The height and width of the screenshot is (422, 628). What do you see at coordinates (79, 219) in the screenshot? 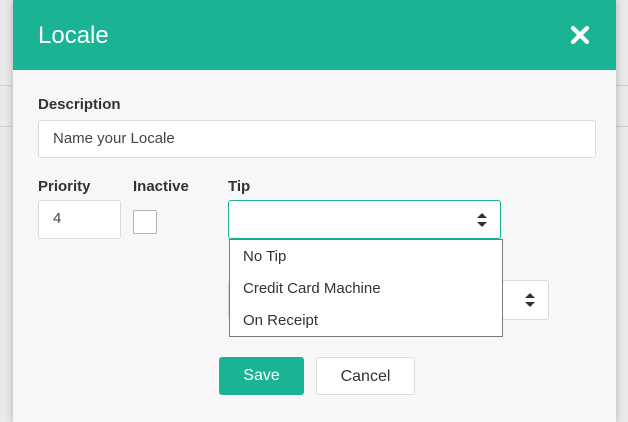
I see `priority-input: 4` at bounding box center [79, 219].